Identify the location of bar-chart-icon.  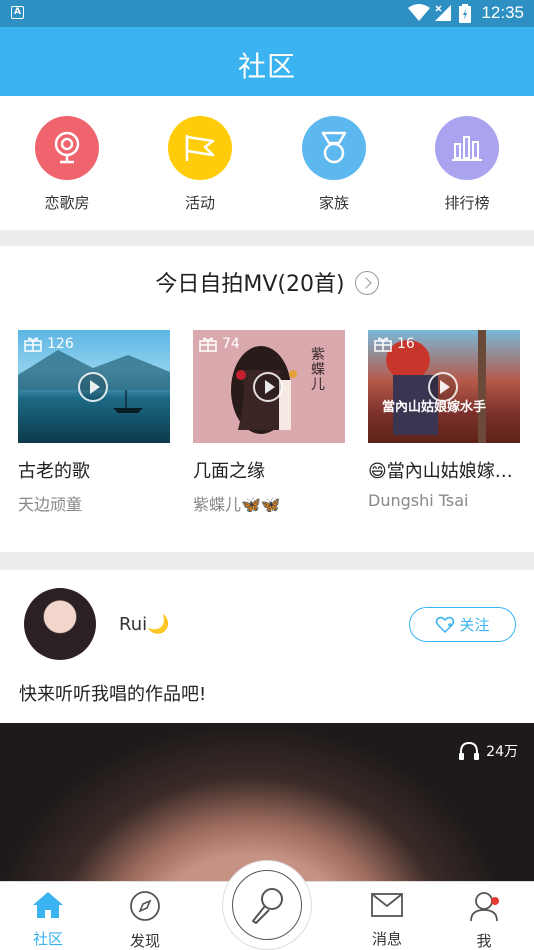
(467, 148).